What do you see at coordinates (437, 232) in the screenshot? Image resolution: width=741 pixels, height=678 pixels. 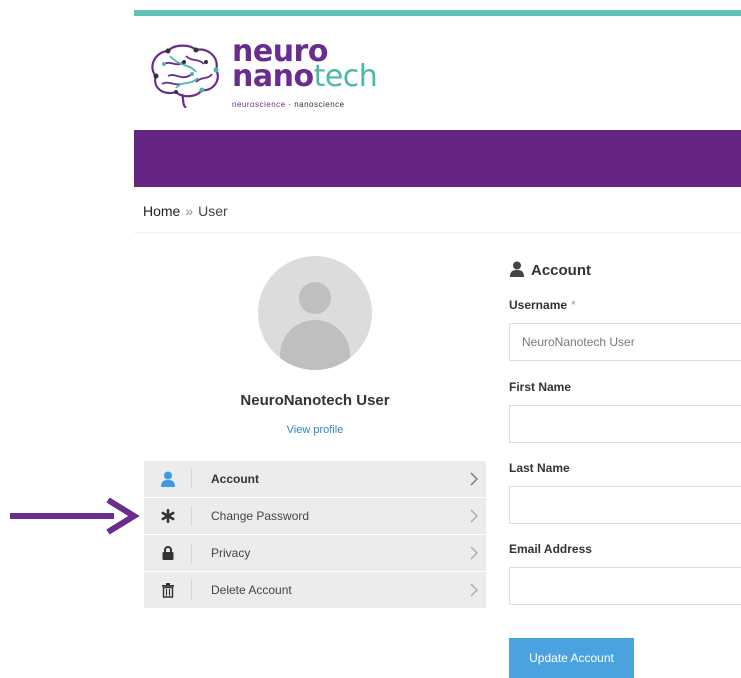 I see `content-divider` at bounding box center [437, 232].